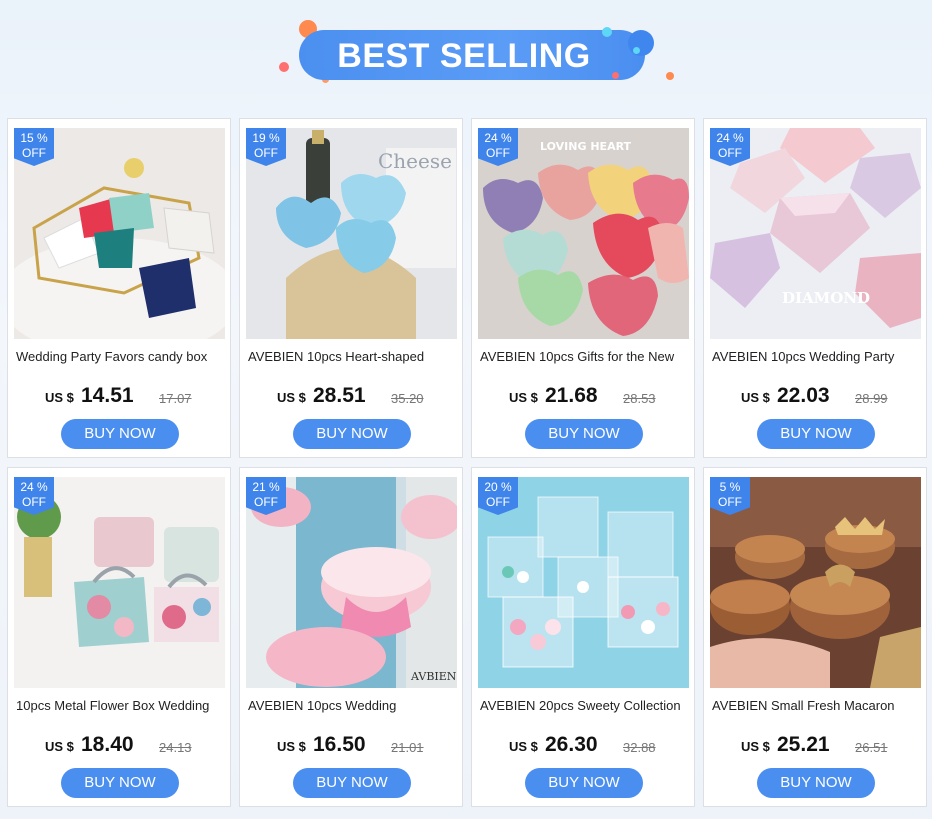 This screenshot has height=819, width=932. I want to click on product-name: AVEBIEN 10pcs Heart-shaped, so click(353, 356).